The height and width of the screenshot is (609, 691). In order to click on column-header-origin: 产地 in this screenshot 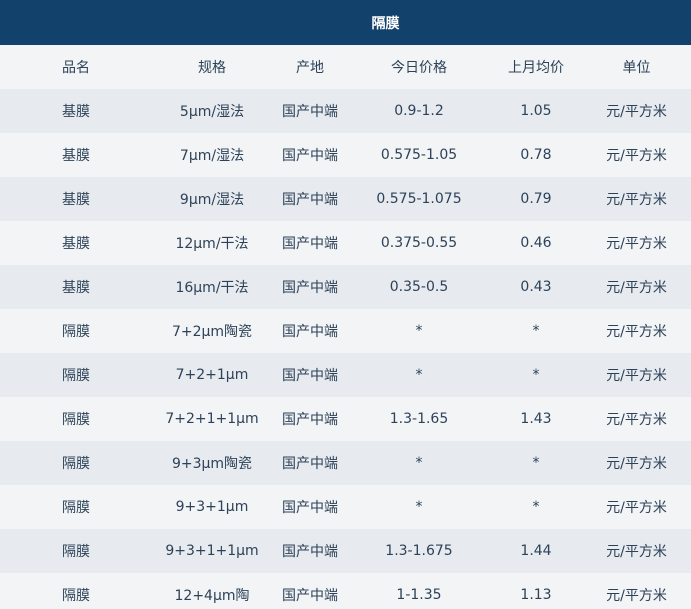, I will do `click(310, 67)`.